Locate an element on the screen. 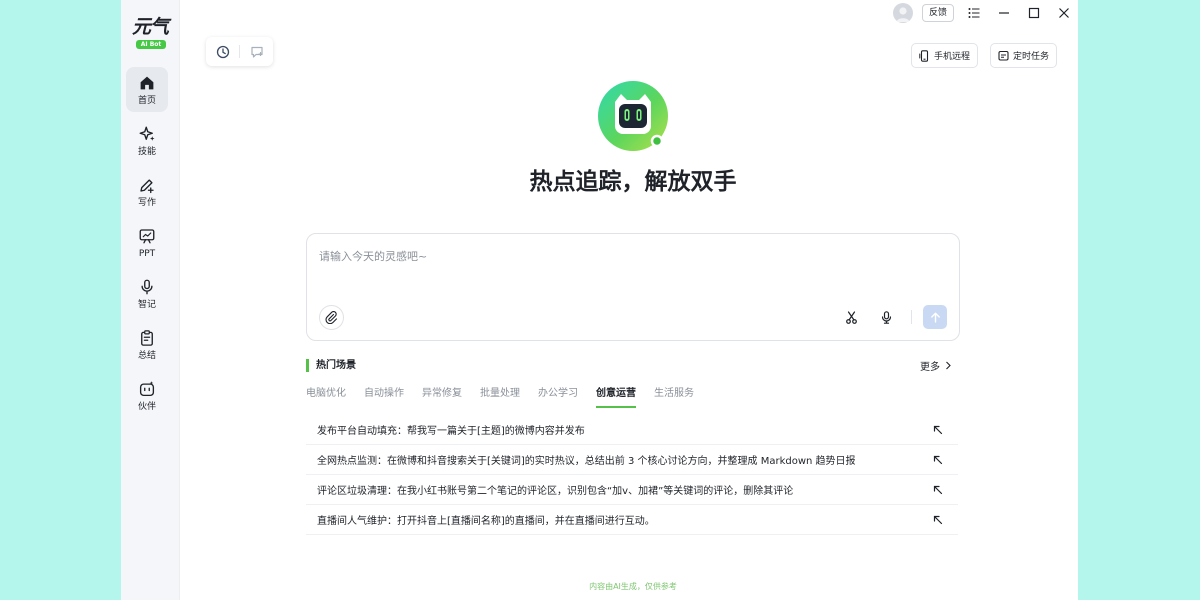 This screenshot has height=600, width=1200. ai-disclaimer: 内容由AI生成，仅供参考 is located at coordinates (633, 586).